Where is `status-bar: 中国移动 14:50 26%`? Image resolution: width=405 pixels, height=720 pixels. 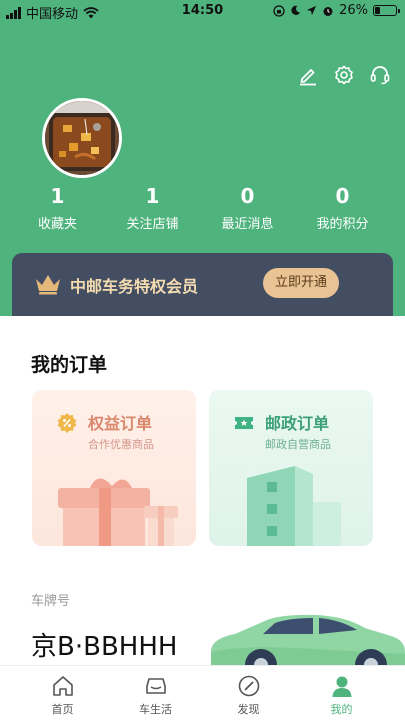
status-bar: 中国移动 14:50 26% is located at coordinates (202, 11).